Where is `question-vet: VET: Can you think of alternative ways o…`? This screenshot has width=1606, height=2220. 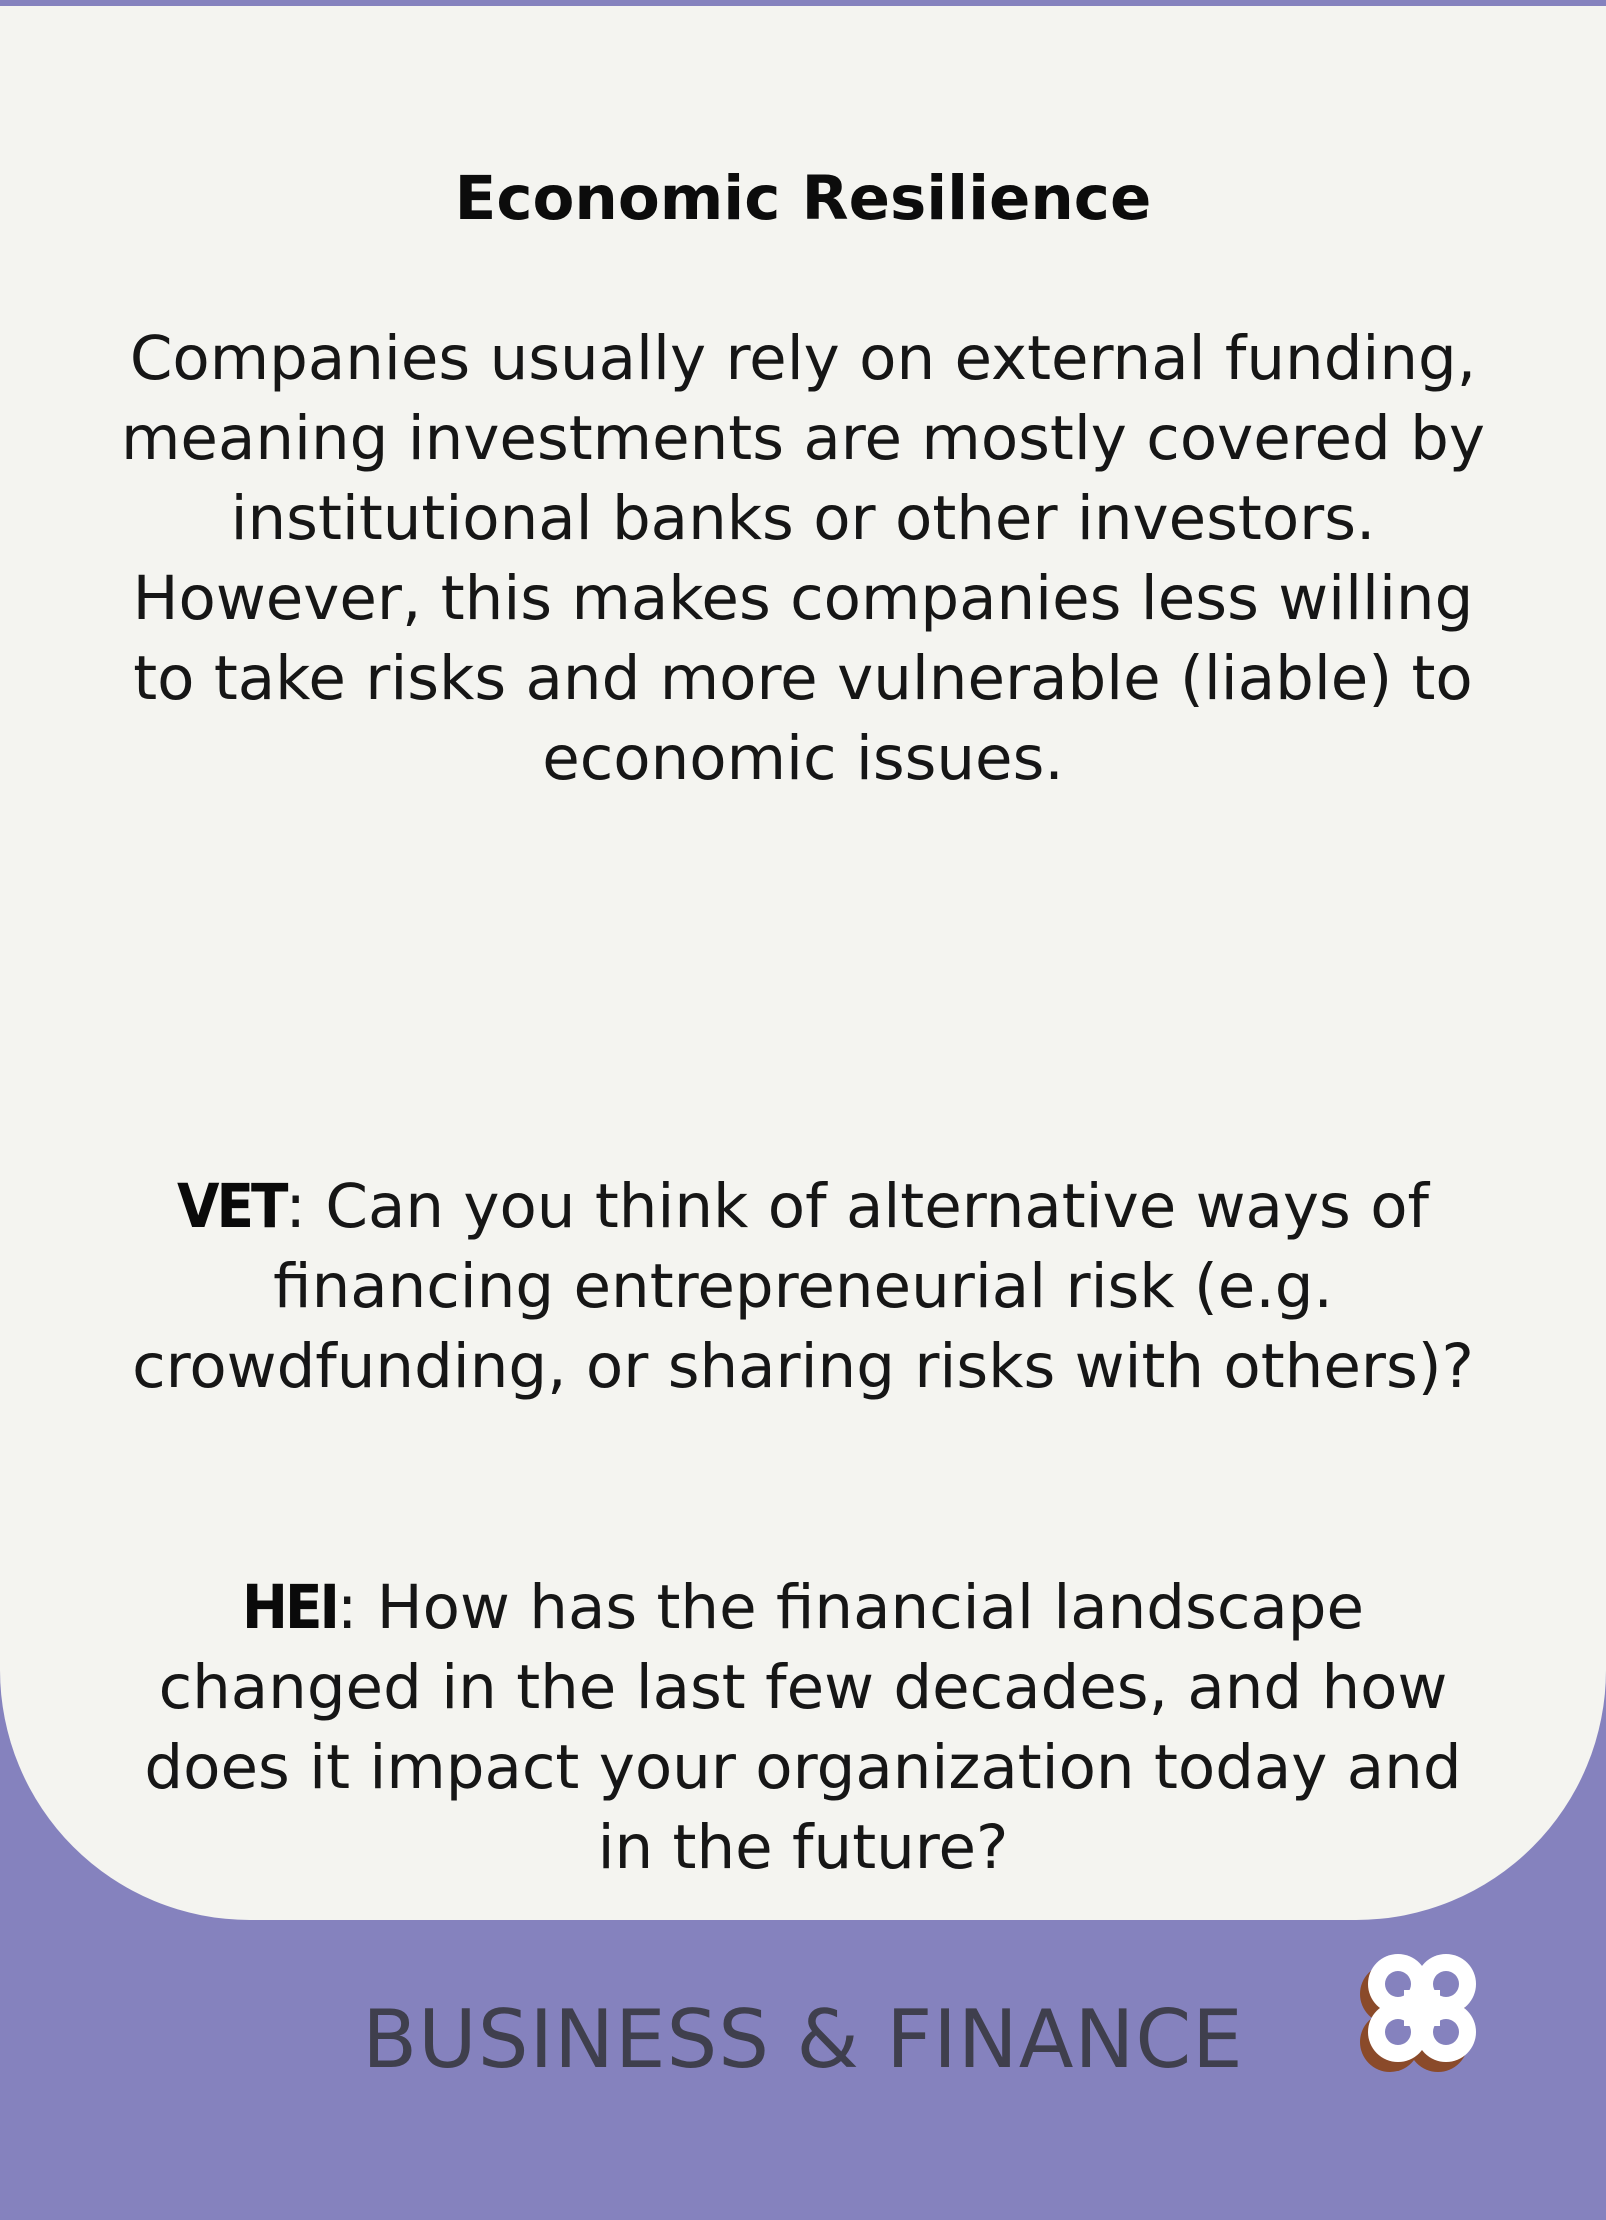
question-vet: VET: Can you think of alternative ways o… is located at coordinates (803, 1287).